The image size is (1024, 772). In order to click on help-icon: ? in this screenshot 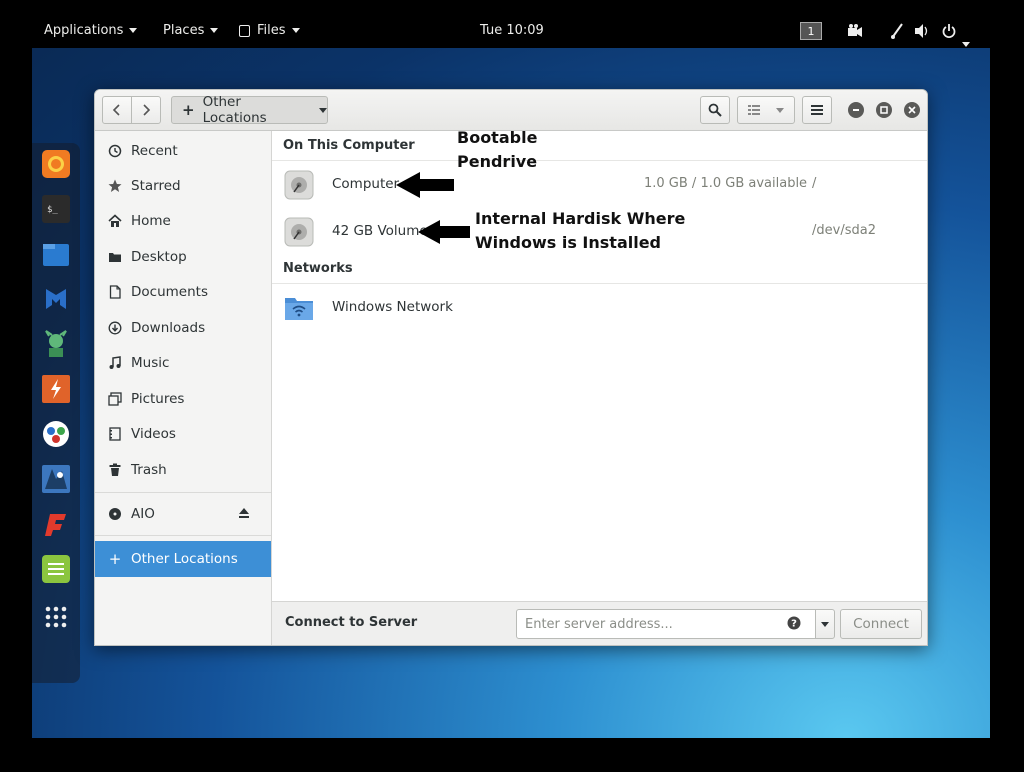, I will do `click(794, 625)`.